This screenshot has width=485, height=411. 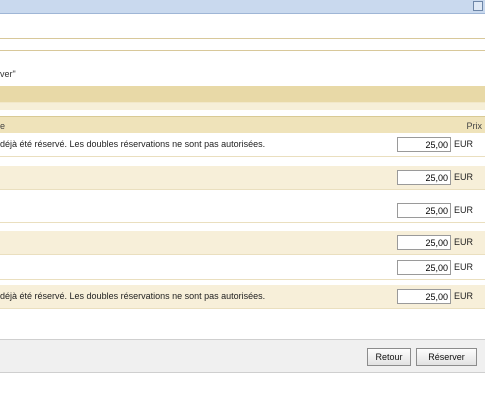 I want to click on section-caption: ver", so click(x=8, y=74).